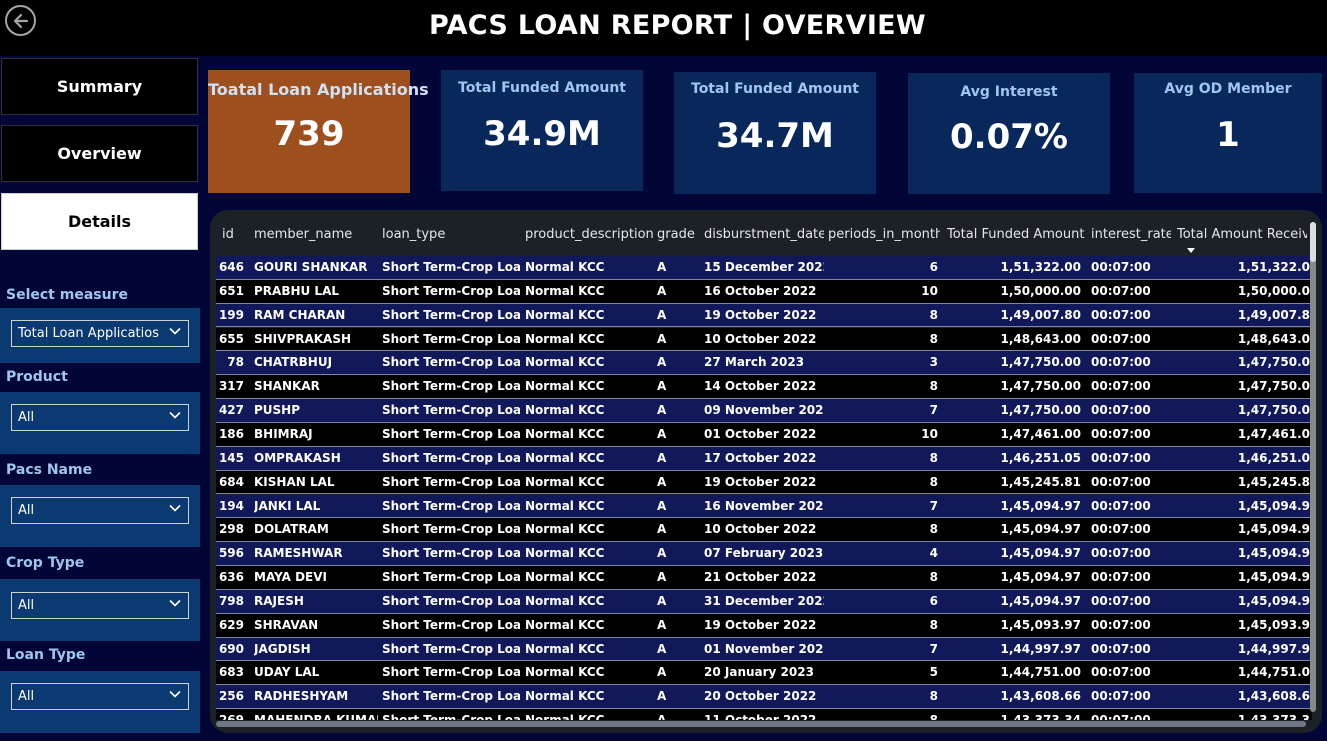 The width and height of the screenshot is (1327, 741). I want to click on cell-id: 798, so click(231, 600).